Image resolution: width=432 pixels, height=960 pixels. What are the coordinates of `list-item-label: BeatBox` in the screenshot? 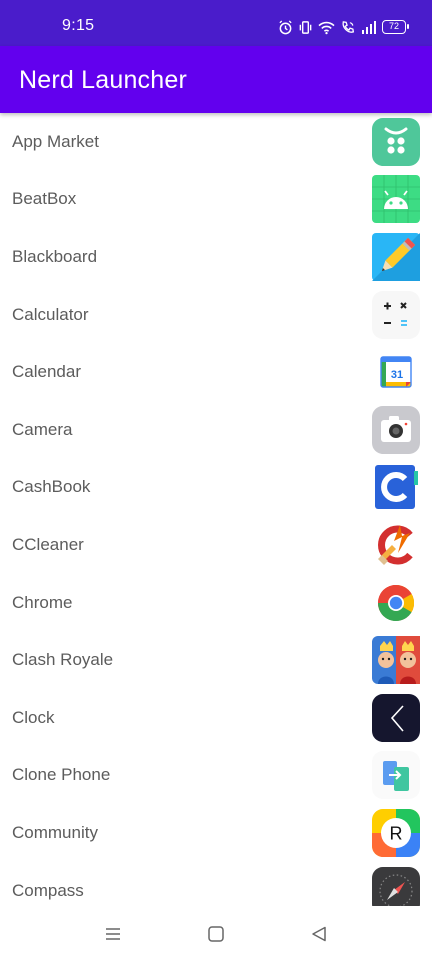 It's located at (44, 199).